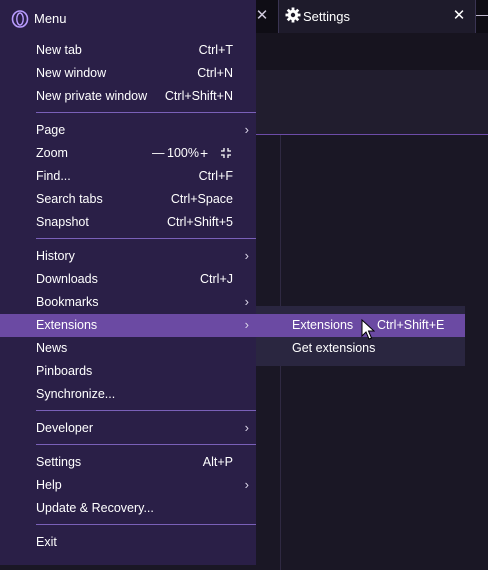 The height and width of the screenshot is (570, 488). Describe the element at coordinates (52, 153) in the screenshot. I see `menu-item-label: Zoom` at that location.